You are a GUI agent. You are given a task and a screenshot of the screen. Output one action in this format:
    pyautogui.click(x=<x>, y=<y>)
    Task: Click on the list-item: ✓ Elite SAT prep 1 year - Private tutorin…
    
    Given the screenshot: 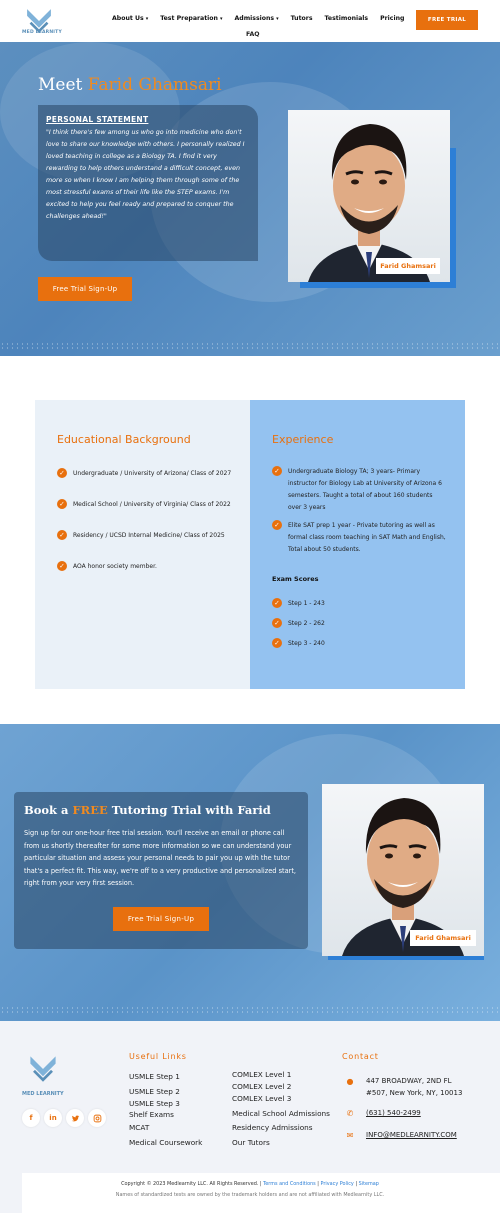 What is the action you would take?
    pyautogui.click(x=359, y=538)
    